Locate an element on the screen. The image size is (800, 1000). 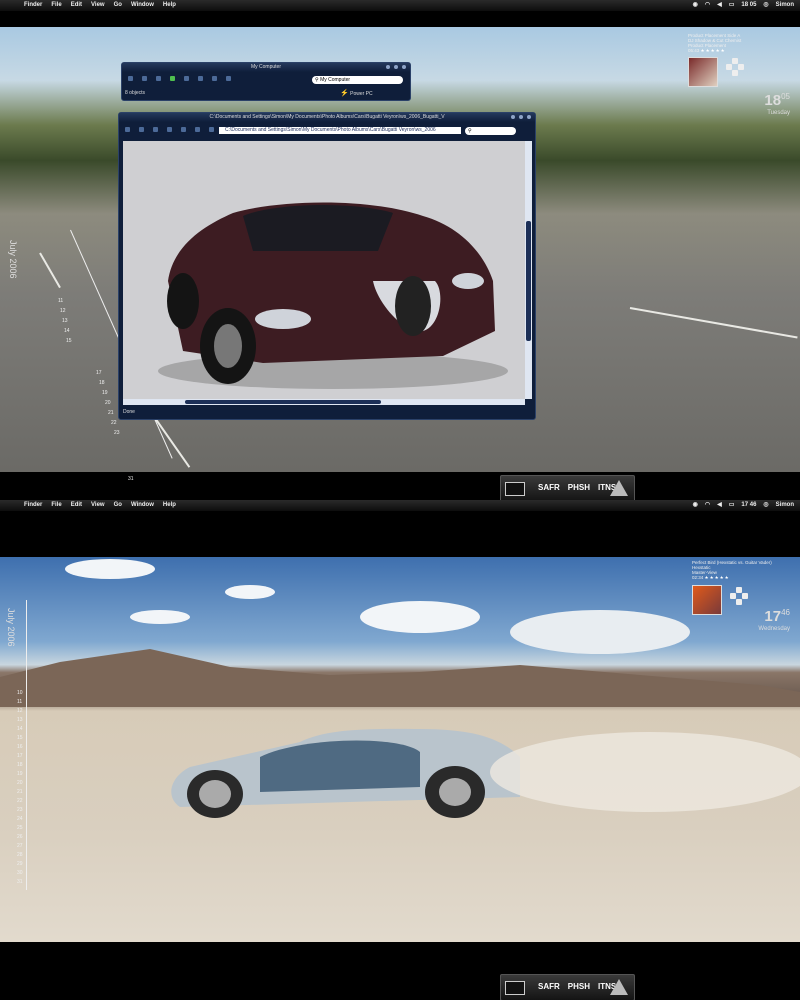
stop-icon is located at coordinates (155, 129).